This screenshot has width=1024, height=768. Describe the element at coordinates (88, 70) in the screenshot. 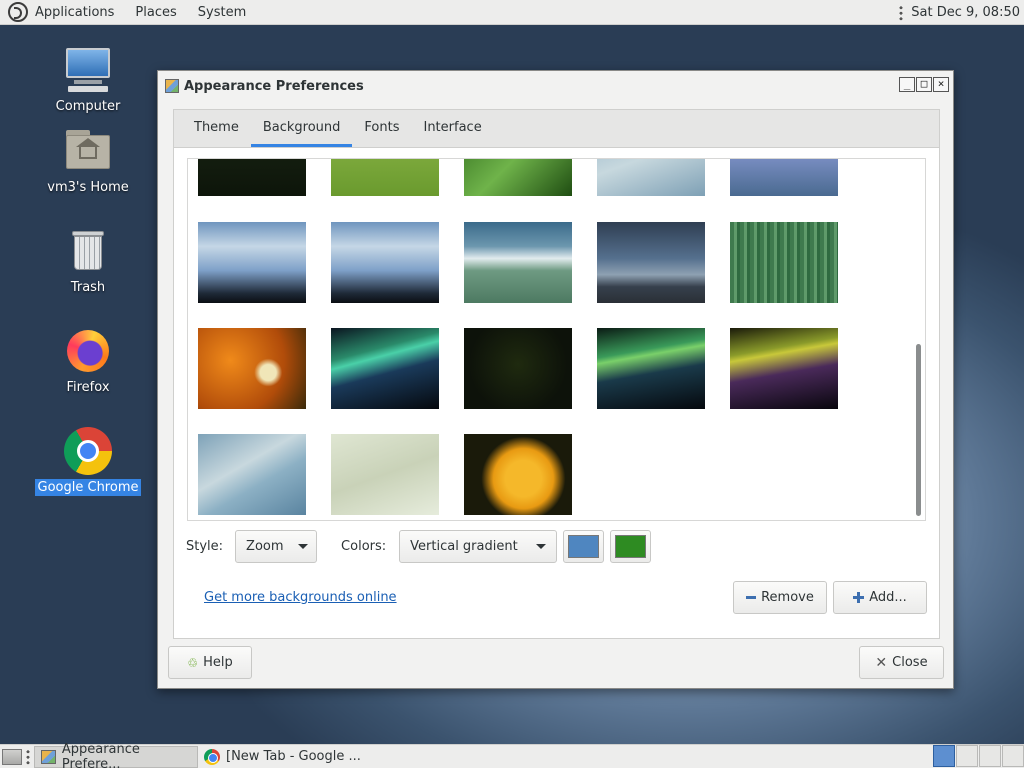

I see `computer-icon` at that location.